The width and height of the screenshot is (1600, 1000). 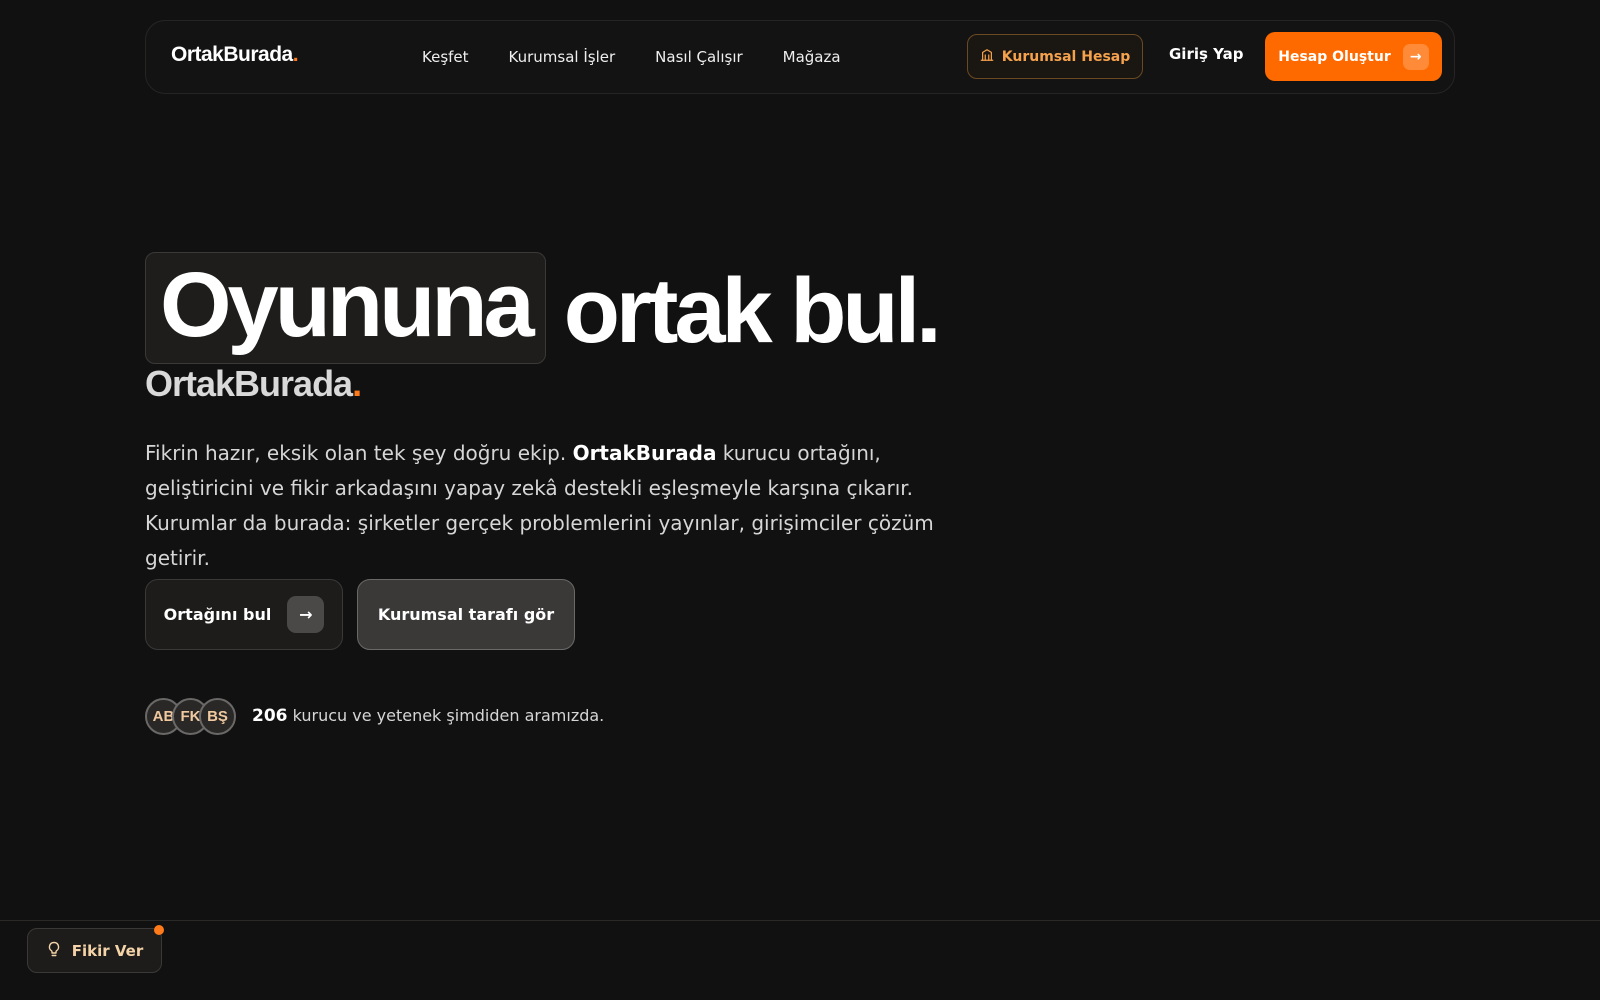 I want to click on nav-link-nasil-calisir: Nasıl Çalışır, so click(x=698, y=57).